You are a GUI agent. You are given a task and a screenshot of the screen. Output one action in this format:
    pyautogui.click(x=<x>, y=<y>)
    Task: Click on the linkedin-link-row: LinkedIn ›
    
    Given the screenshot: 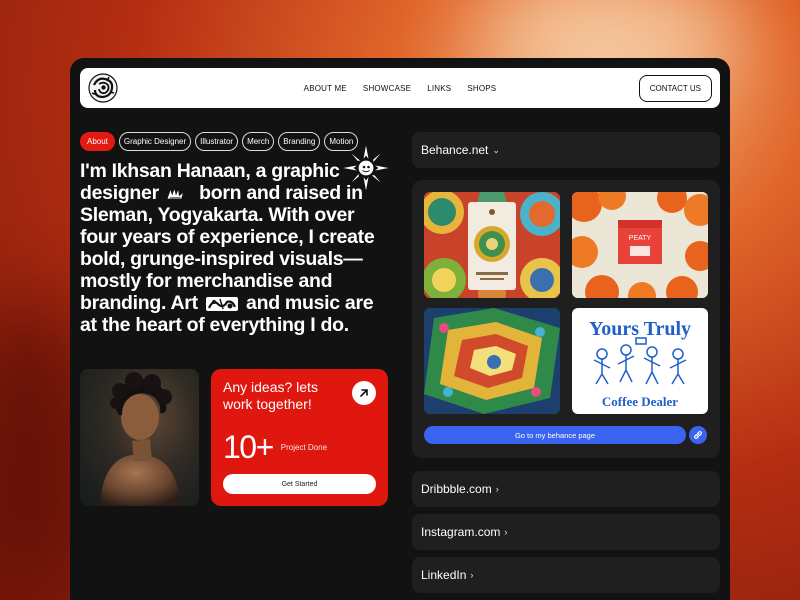 What is the action you would take?
    pyautogui.click(x=566, y=575)
    